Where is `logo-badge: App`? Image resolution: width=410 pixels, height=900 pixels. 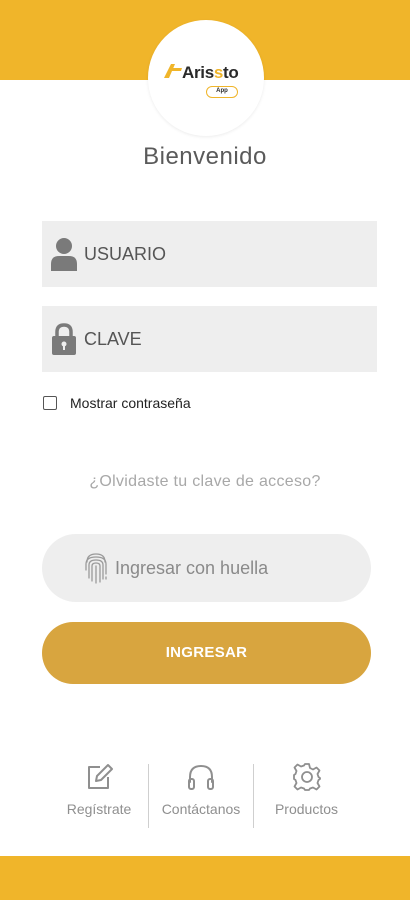 logo-badge: App is located at coordinates (222, 92).